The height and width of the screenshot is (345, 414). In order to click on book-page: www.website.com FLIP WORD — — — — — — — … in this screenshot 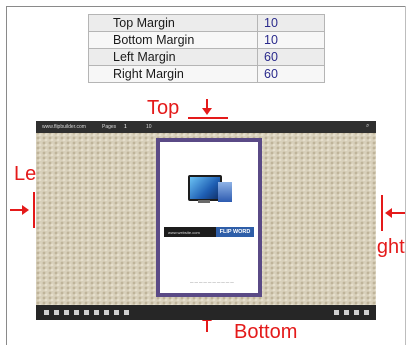, I will do `click(209, 217)`.